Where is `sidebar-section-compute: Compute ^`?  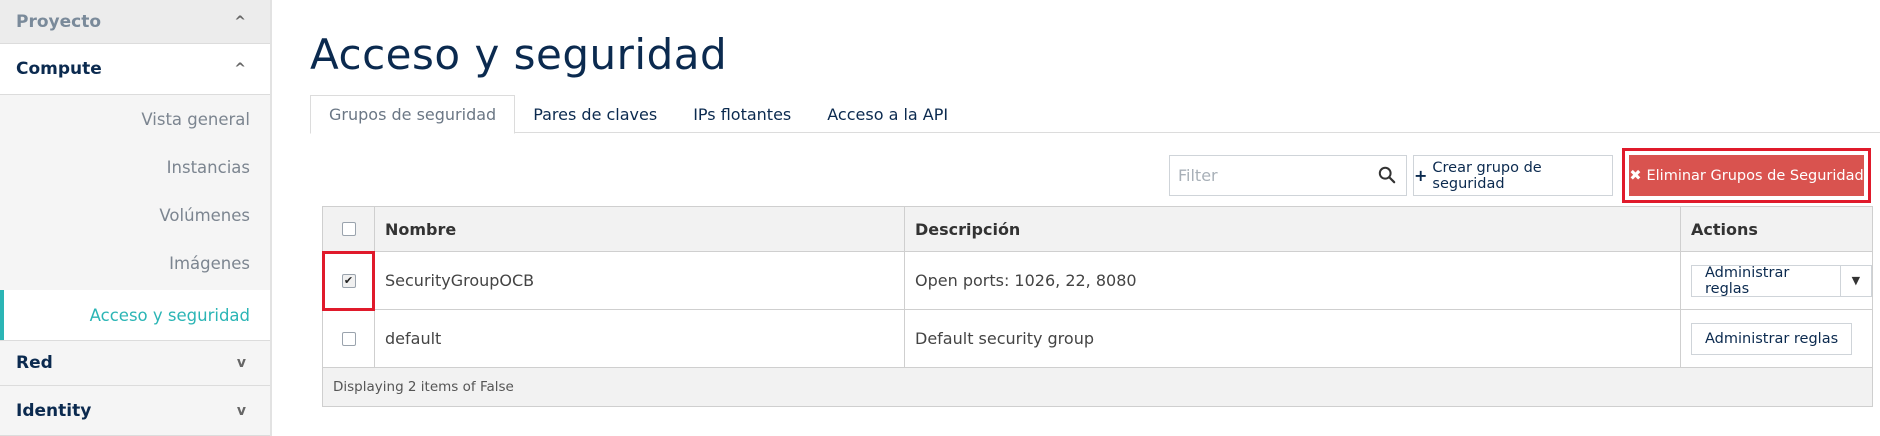
sidebar-section-compute: Compute ^ is located at coordinates (135, 69).